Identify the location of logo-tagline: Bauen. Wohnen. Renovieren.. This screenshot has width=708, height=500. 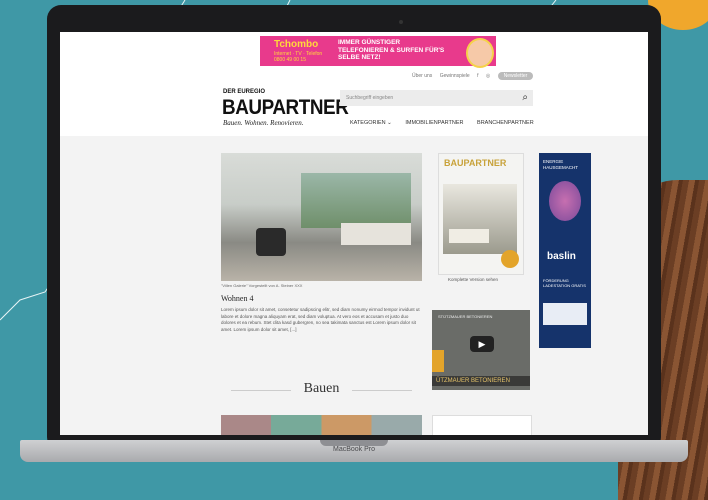
(263, 123).